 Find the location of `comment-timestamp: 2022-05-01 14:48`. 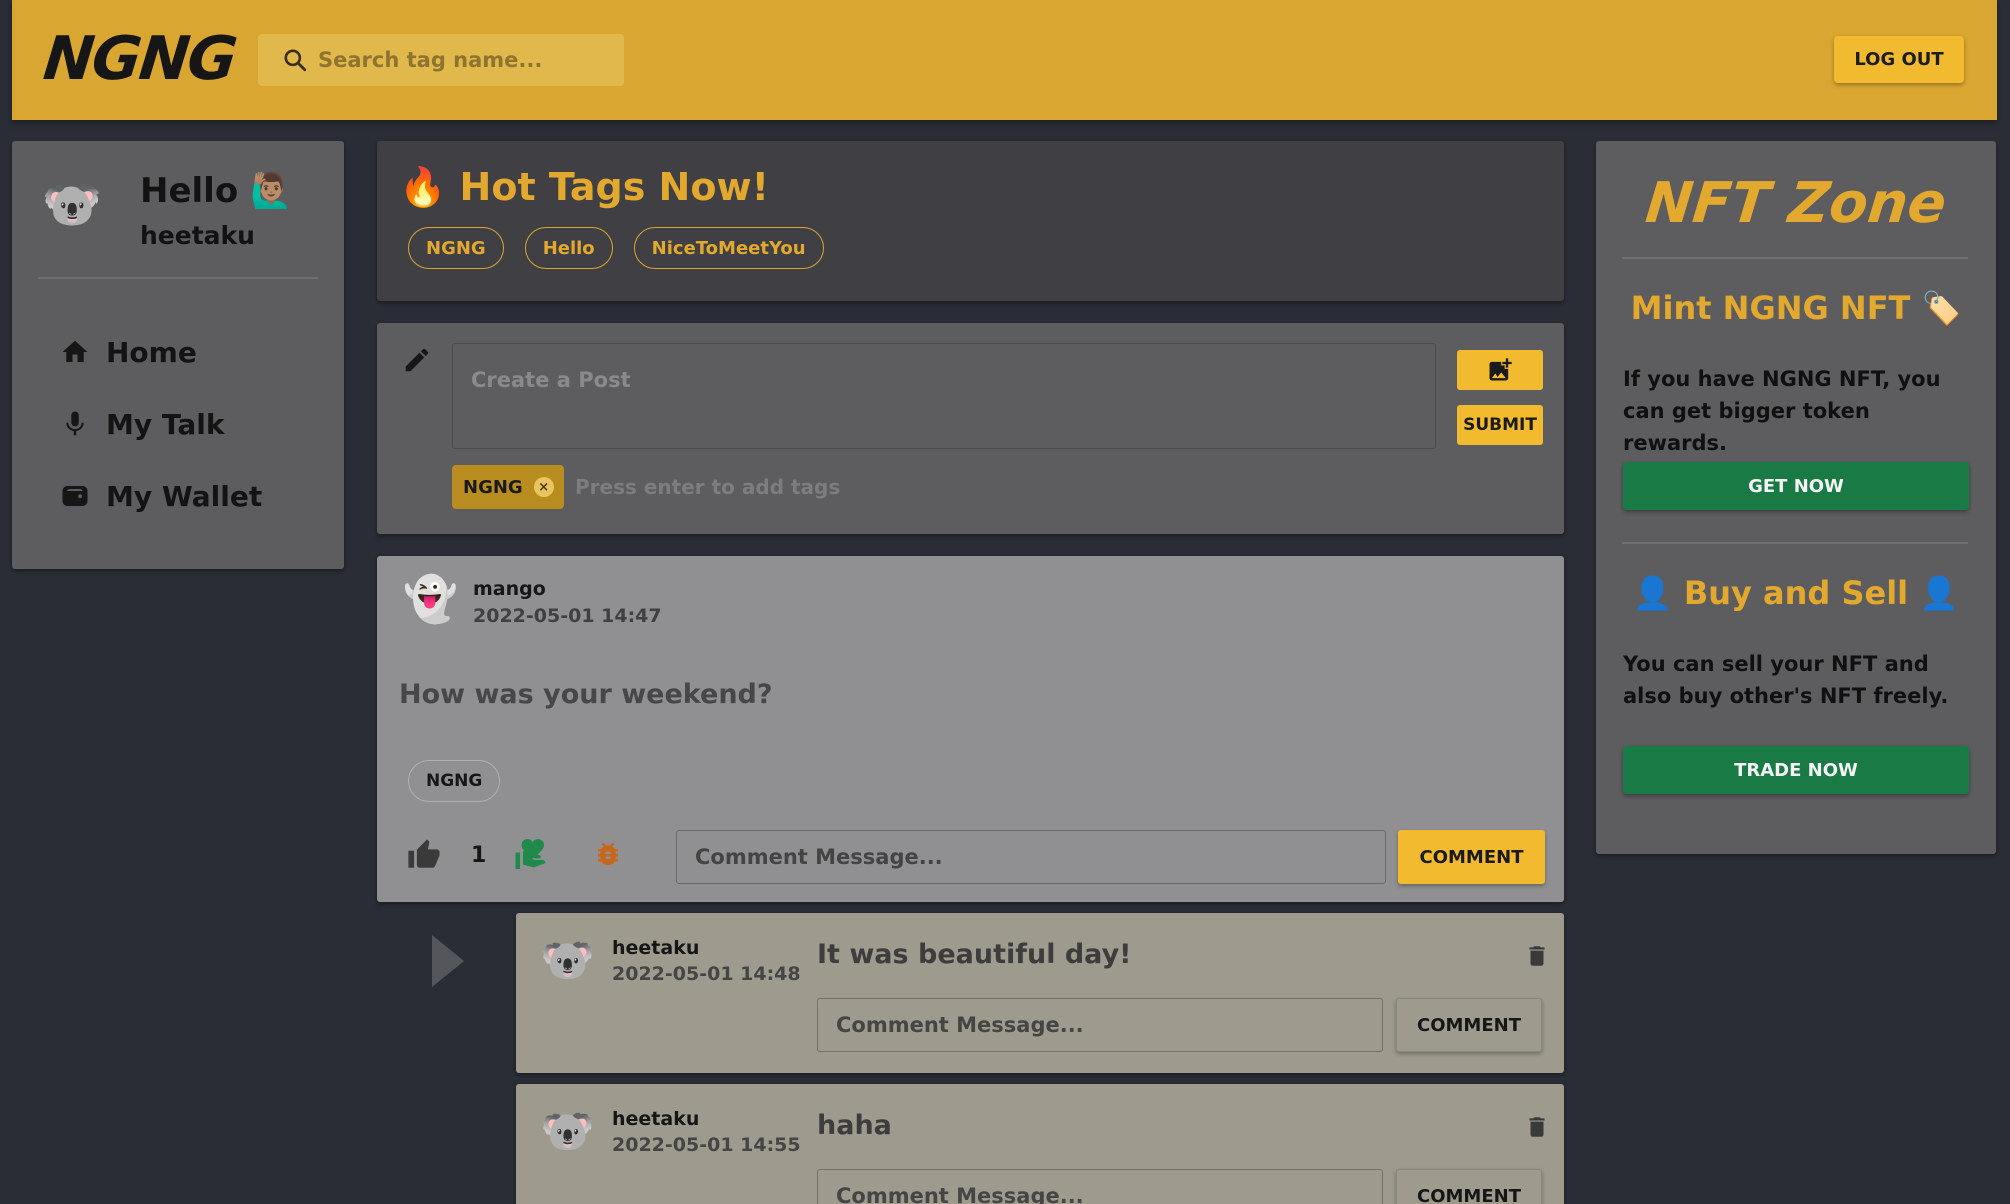

comment-timestamp: 2022-05-01 14:48 is located at coordinates (706, 974).